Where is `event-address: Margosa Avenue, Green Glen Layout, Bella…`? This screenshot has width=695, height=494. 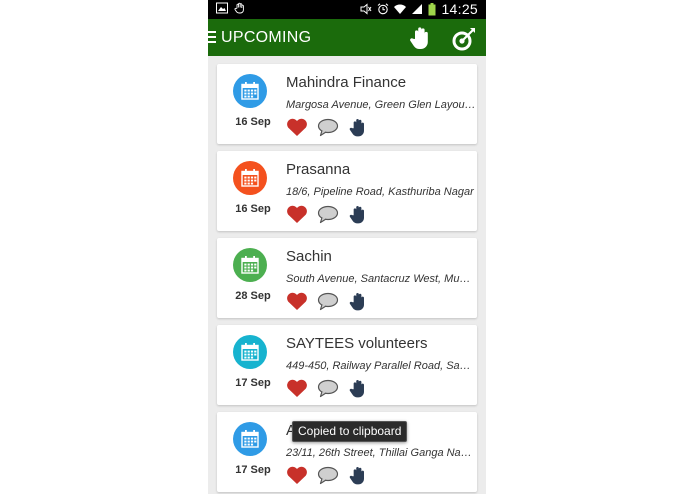 event-address: Margosa Avenue, Green Glen Layout, Bella… is located at coordinates (381, 105).